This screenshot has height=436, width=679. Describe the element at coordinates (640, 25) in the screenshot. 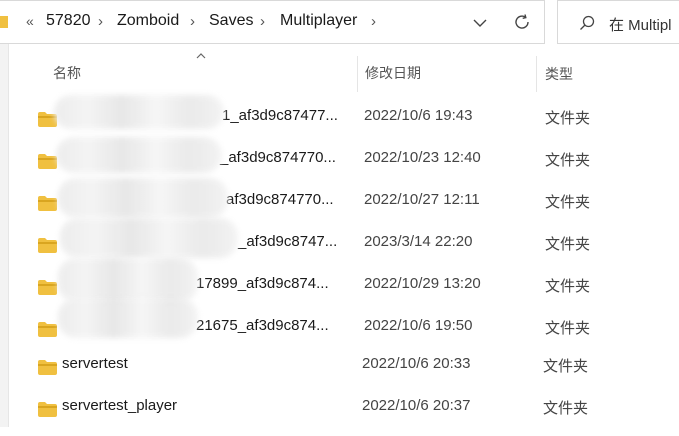

I see `search-placeholder: 在 Multipl` at that location.